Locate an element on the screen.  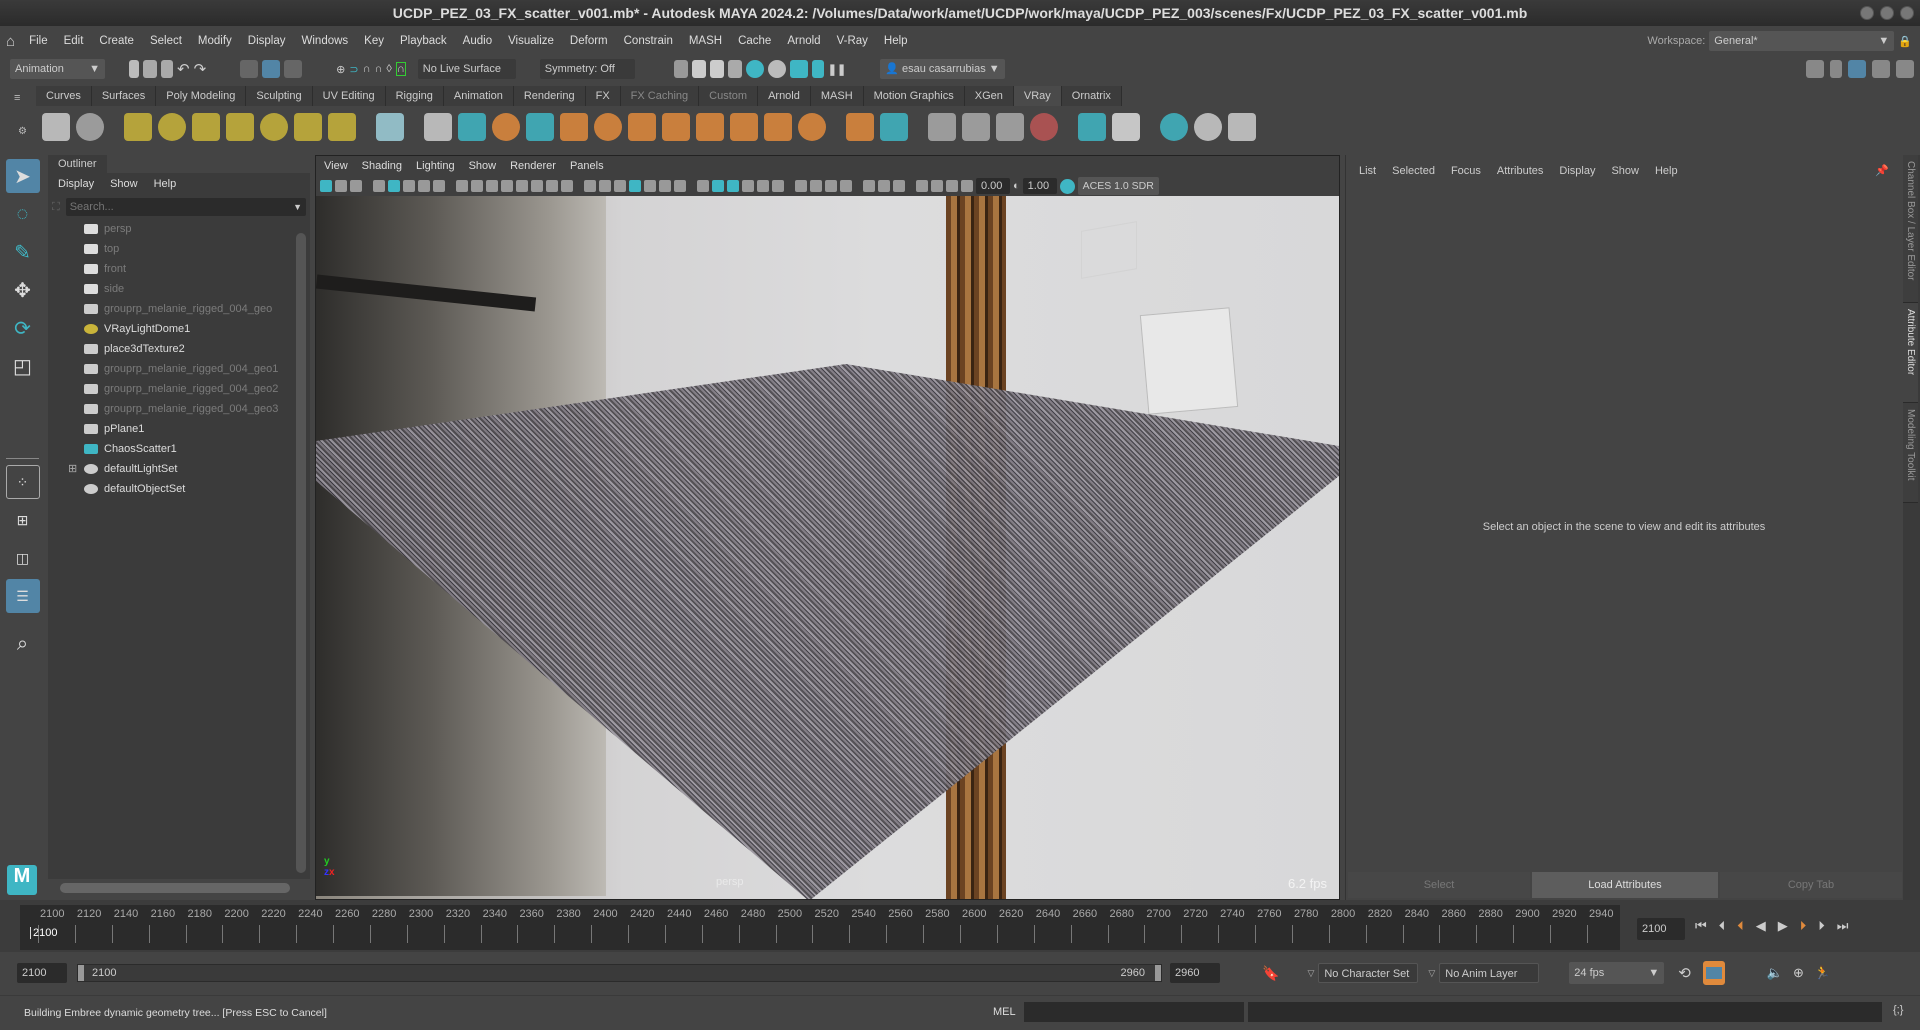
menu-arnold: Arnold is located at coordinates (803, 41).